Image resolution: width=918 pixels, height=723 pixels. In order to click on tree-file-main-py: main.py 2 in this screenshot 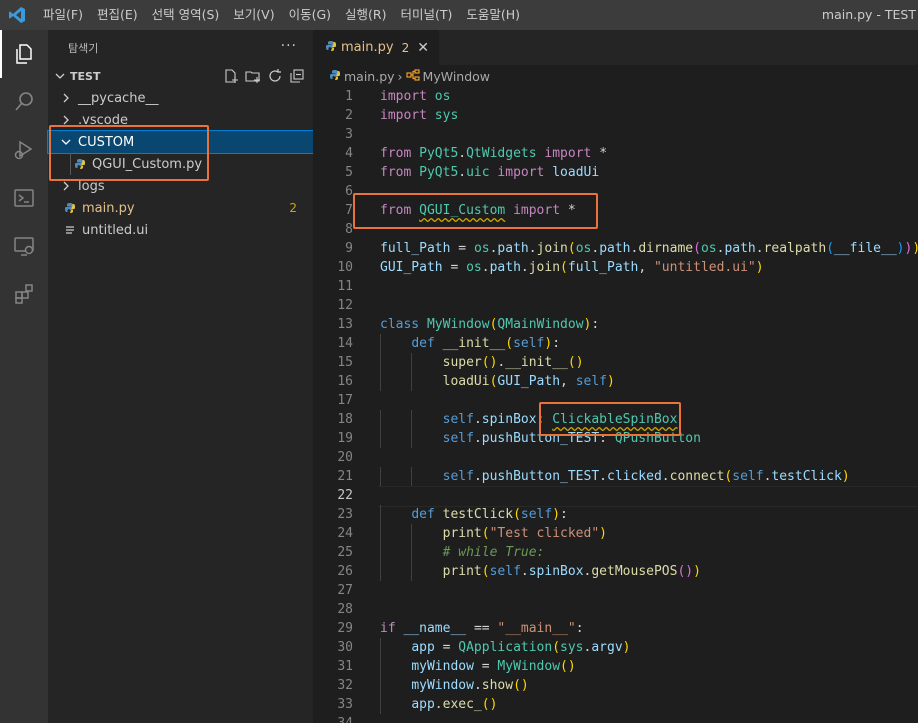, I will do `click(180, 208)`.